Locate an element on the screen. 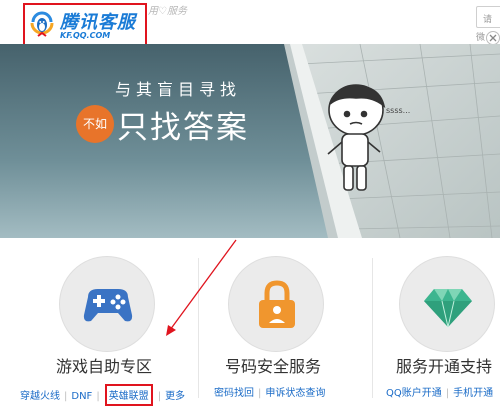 The height and width of the screenshot is (406, 500). game-service-button is located at coordinates (107, 304).